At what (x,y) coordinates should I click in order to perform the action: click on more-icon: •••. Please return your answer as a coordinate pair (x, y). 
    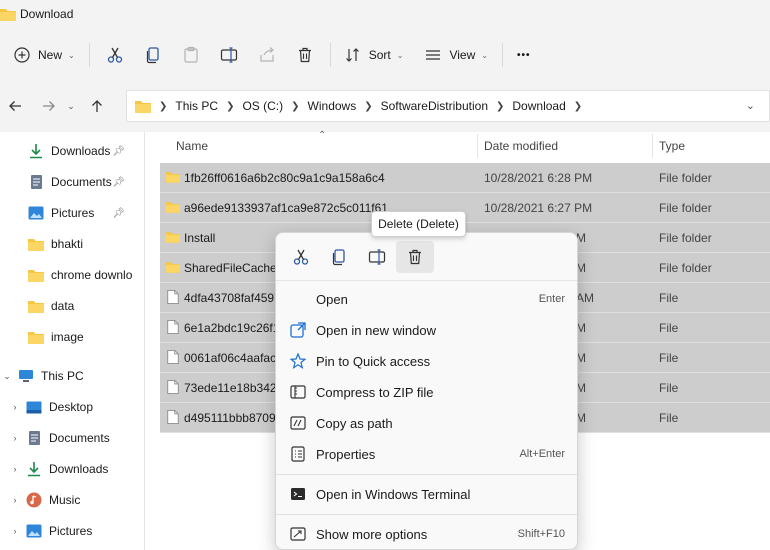
    Looking at the image, I should click on (523, 55).